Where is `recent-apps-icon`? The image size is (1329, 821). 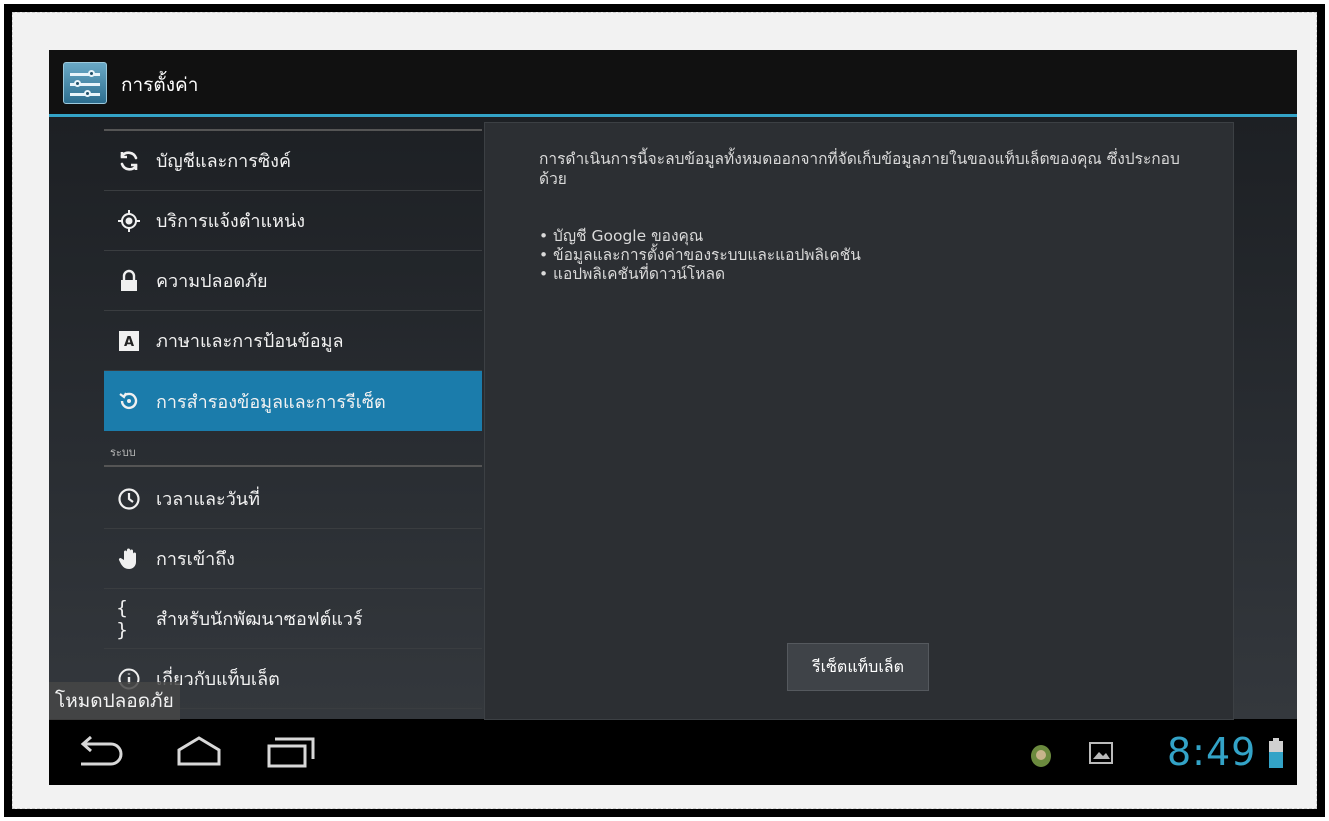 recent-apps-icon is located at coordinates (289, 752).